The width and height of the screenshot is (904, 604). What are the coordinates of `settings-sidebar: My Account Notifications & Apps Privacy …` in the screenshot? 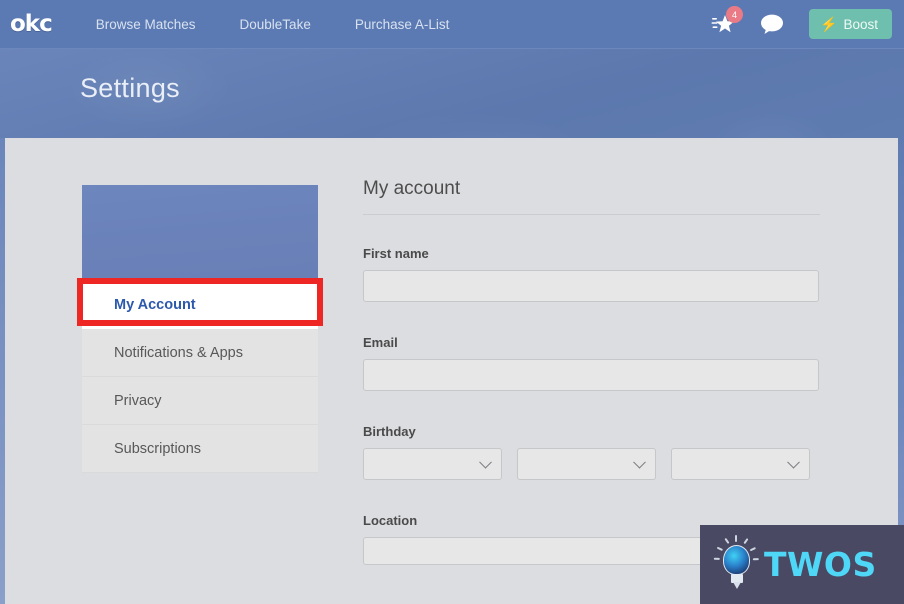 It's located at (200, 329).